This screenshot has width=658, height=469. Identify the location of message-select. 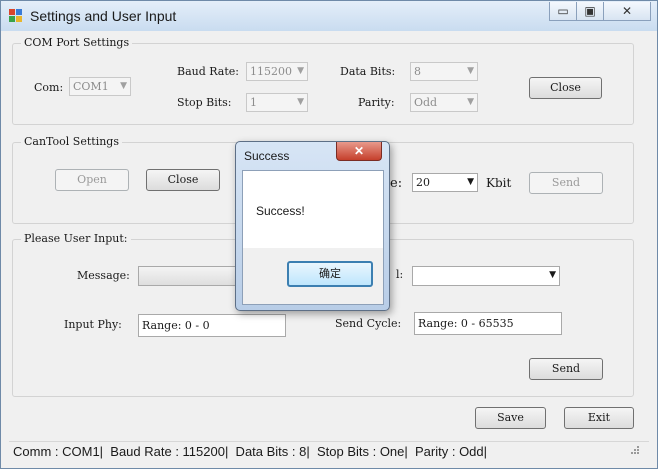
(193, 276).